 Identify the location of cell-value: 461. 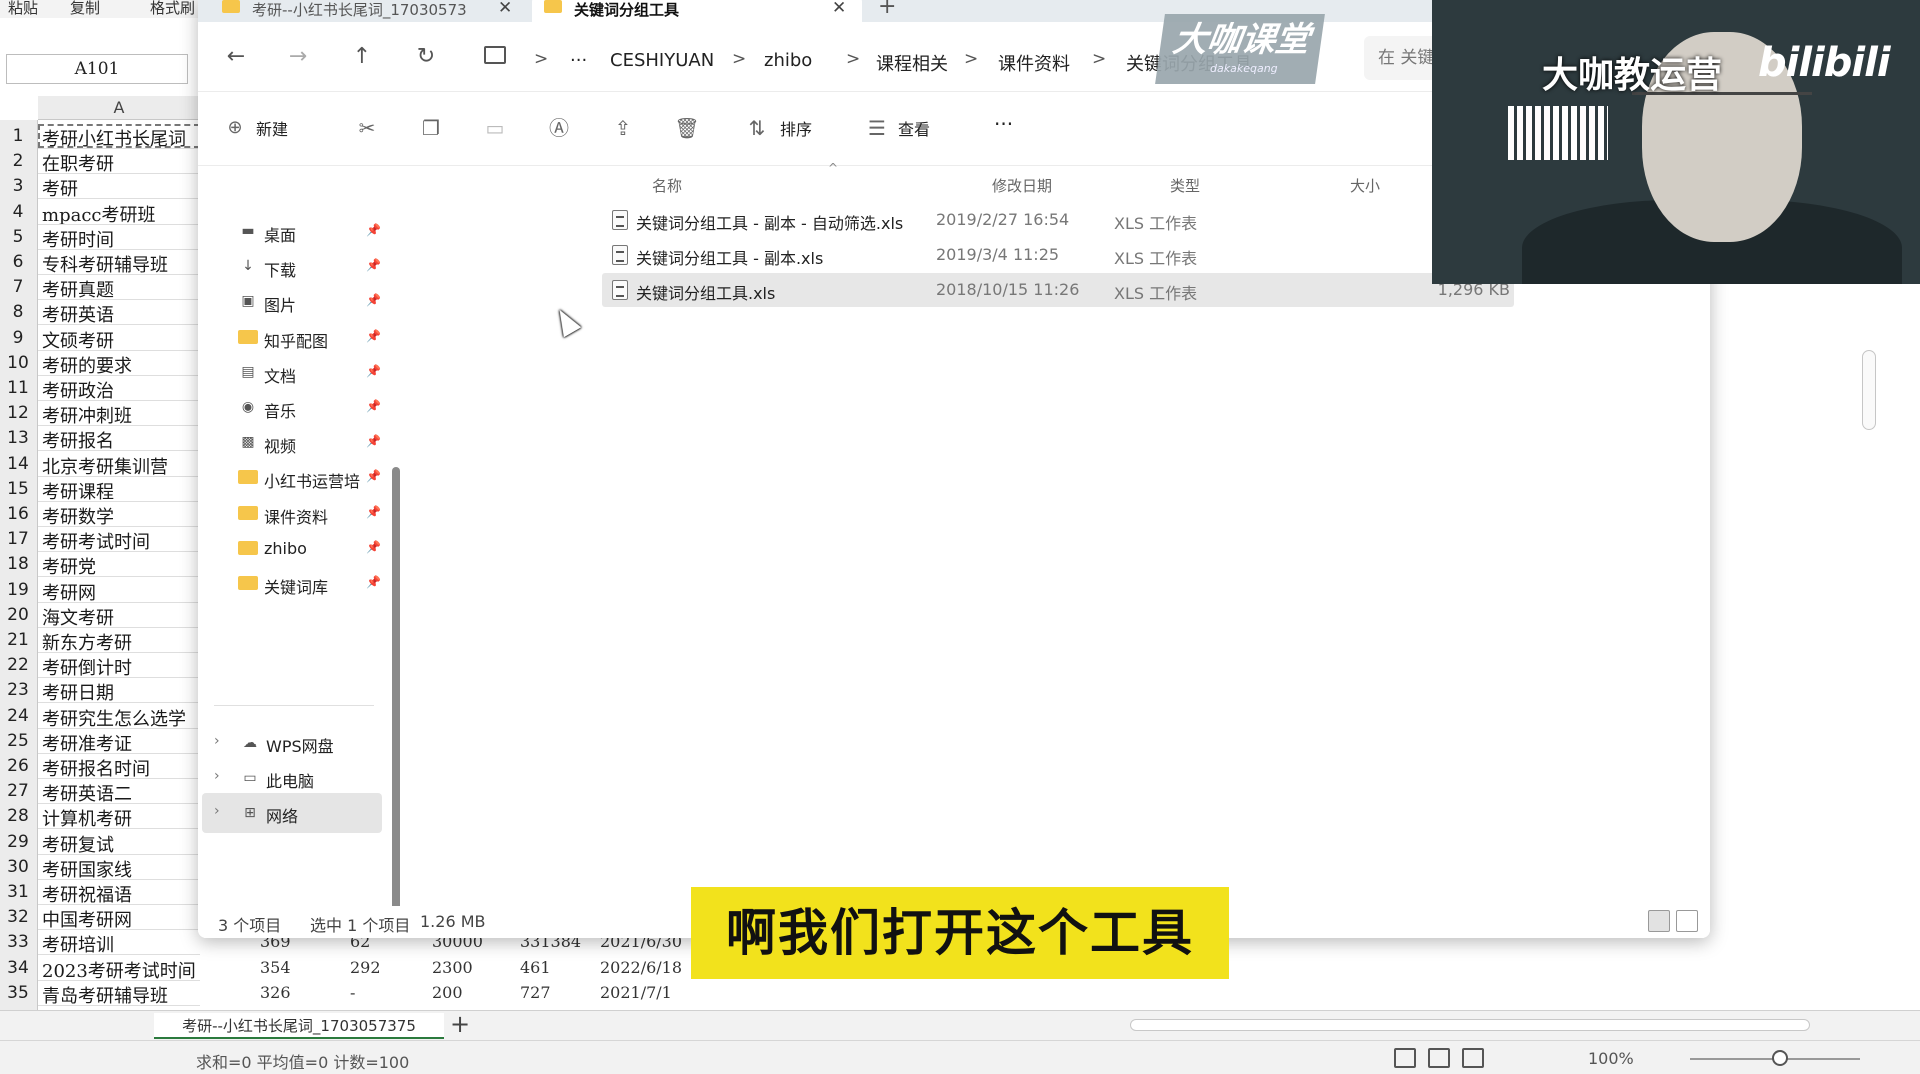
(535, 967).